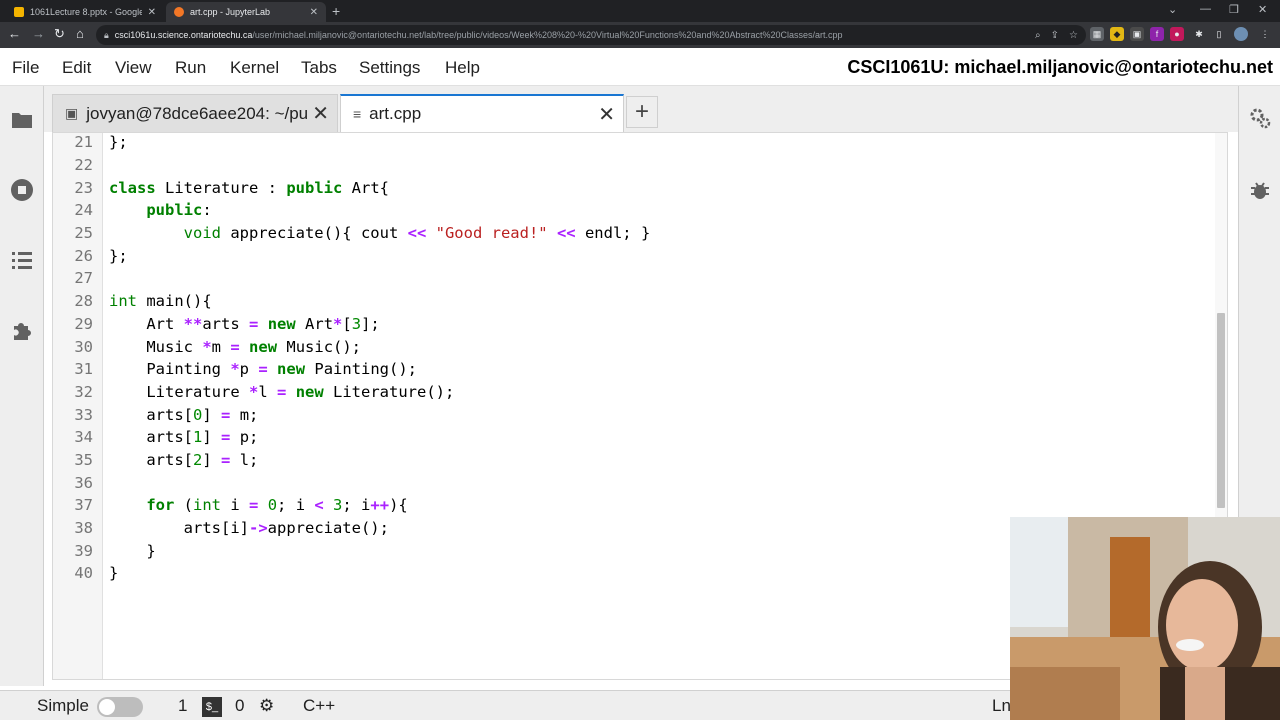 This screenshot has height=720, width=1280. I want to click on folder-icon, so click(22, 120).